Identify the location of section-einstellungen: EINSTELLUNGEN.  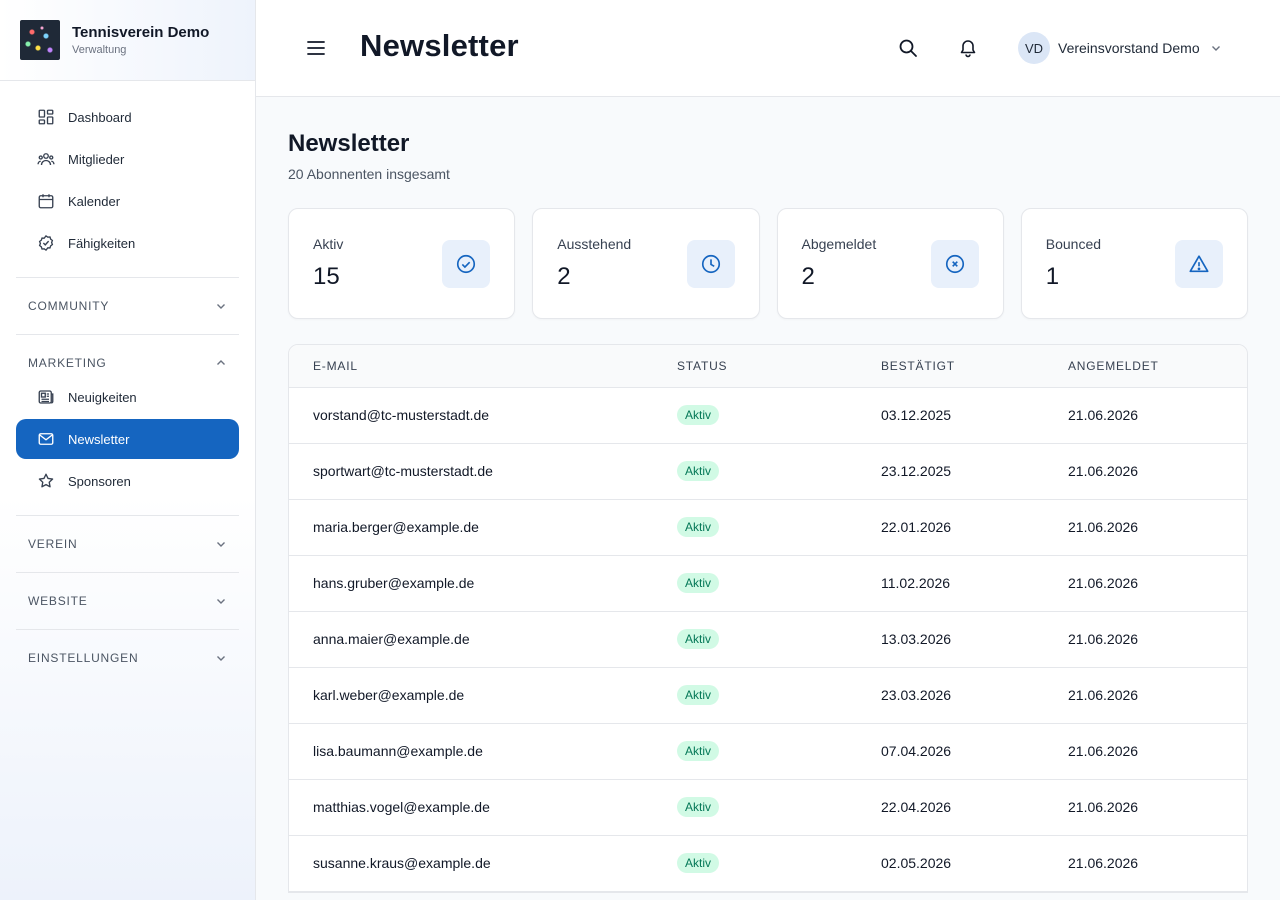
(127, 658).